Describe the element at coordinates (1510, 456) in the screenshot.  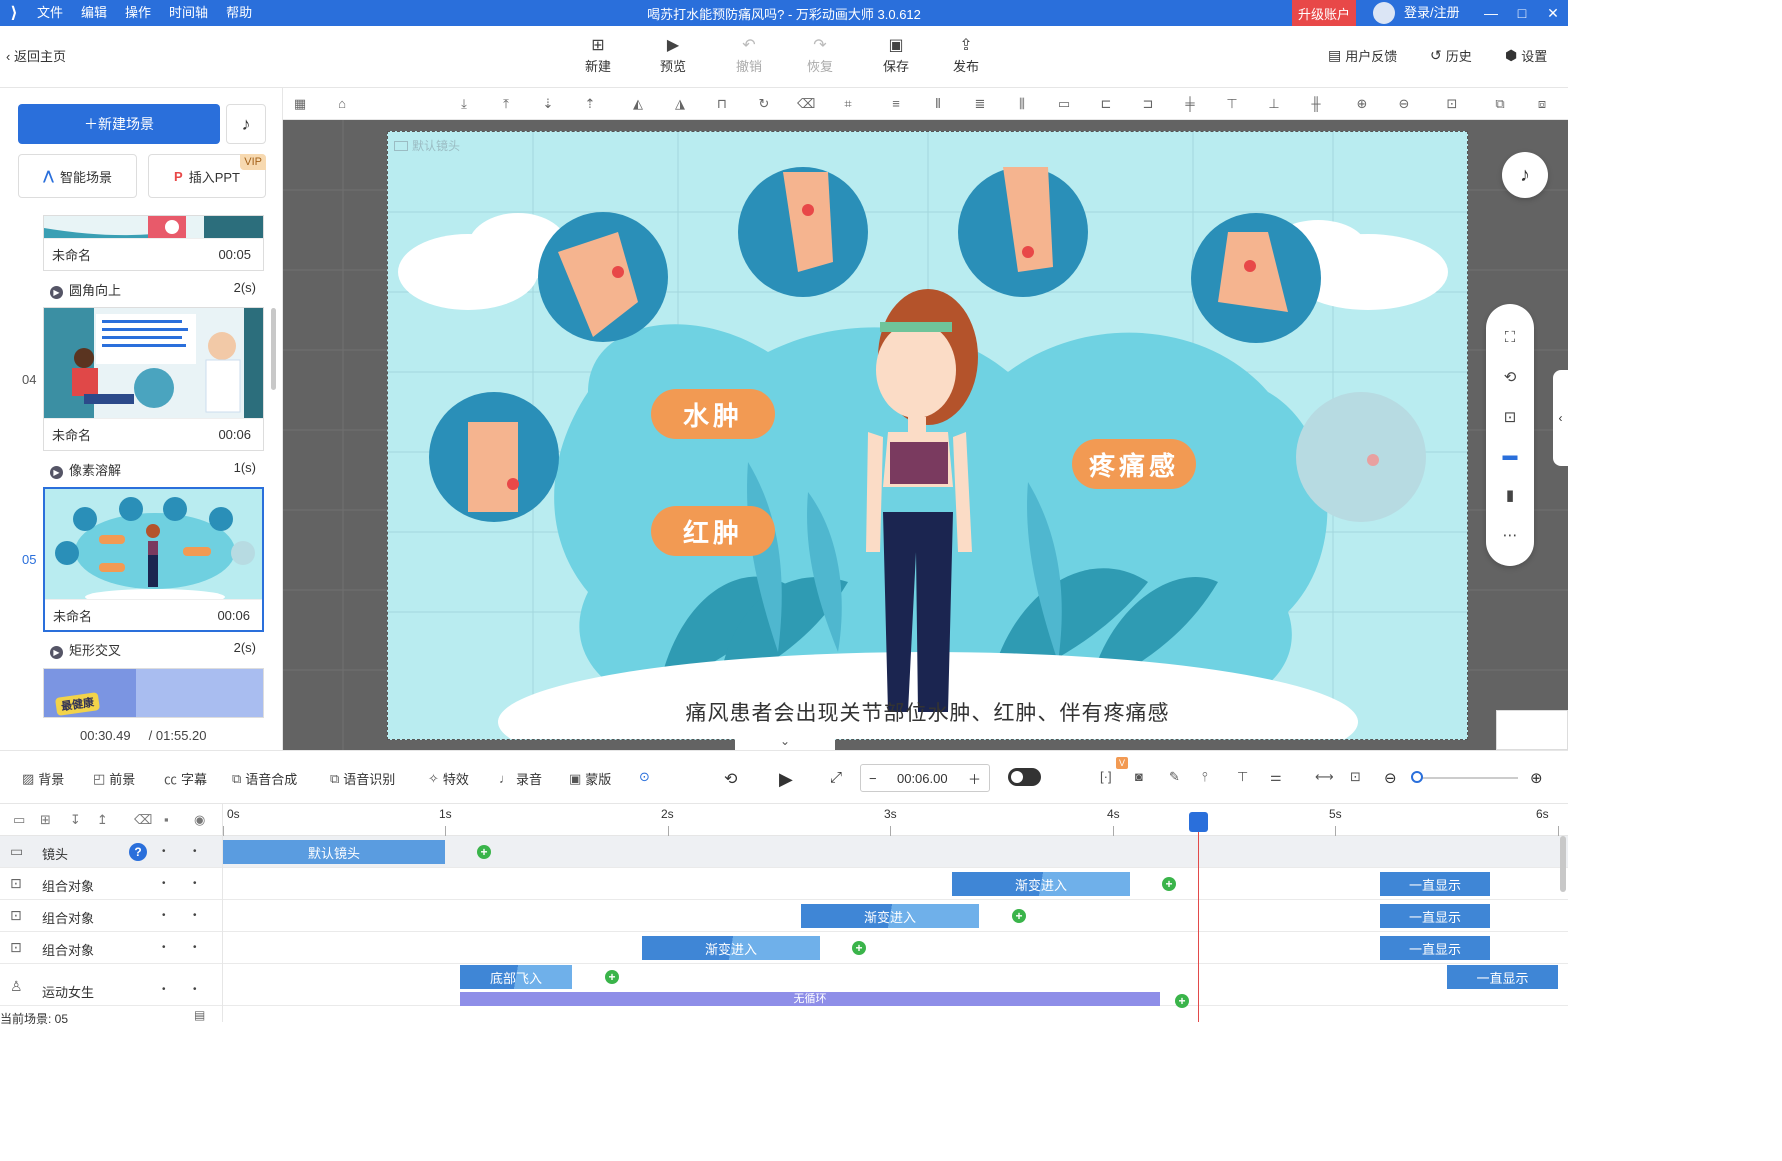
I see `screen-icon: ▬` at that location.